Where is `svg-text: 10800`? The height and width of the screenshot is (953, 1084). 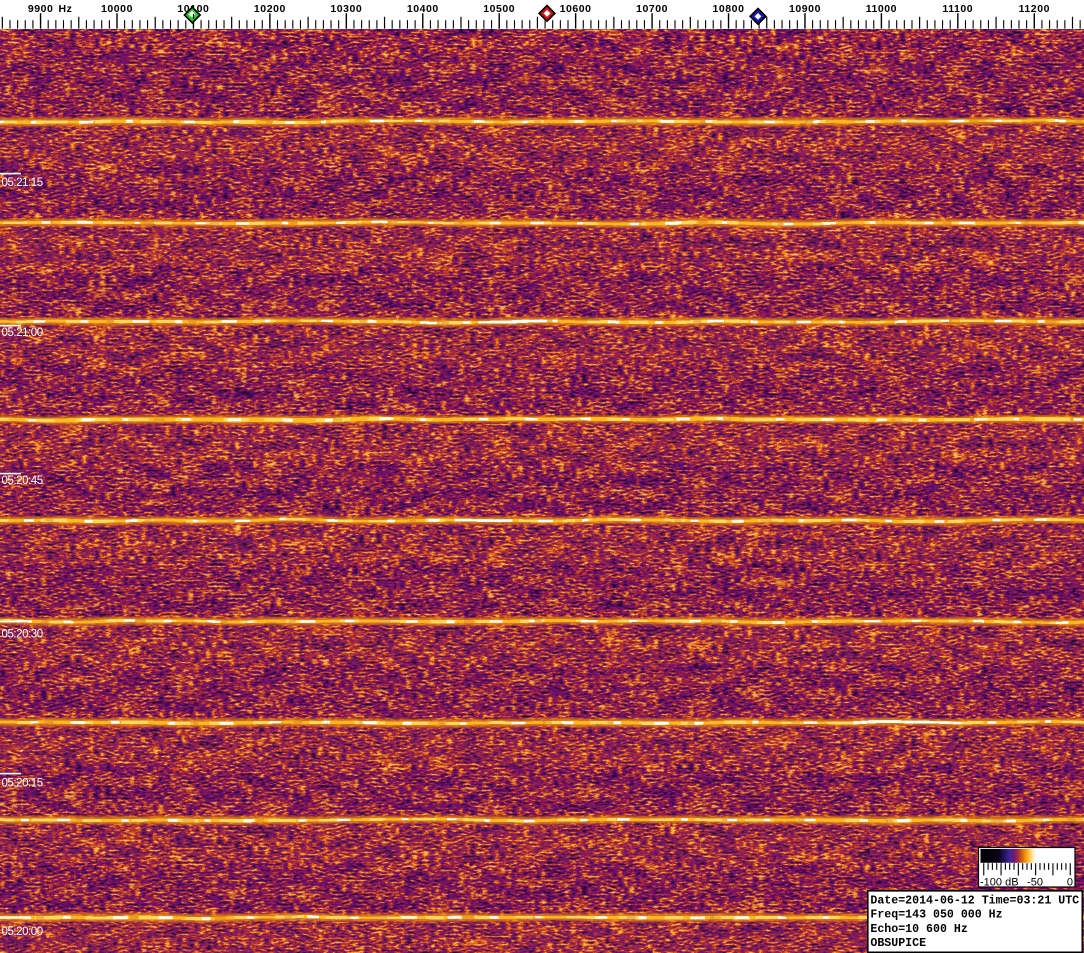 svg-text: 10800 is located at coordinates (729, 9).